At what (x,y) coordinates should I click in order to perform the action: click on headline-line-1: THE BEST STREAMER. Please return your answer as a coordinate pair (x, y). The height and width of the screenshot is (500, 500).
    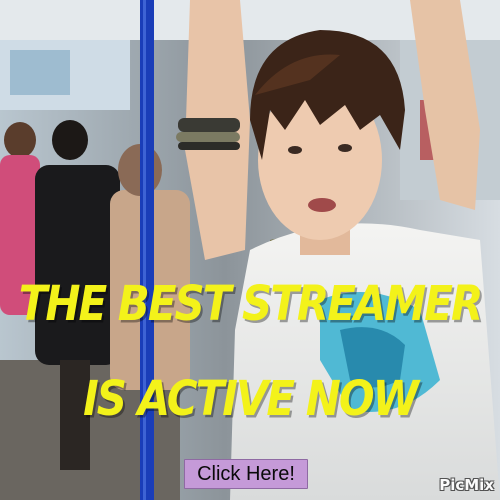
    Looking at the image, I should click on (251, 303).